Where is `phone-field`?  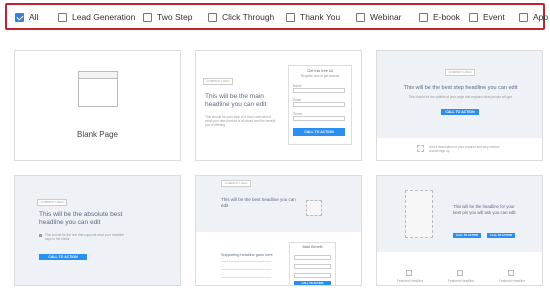
phone-field is located at coordinates (319, 118).